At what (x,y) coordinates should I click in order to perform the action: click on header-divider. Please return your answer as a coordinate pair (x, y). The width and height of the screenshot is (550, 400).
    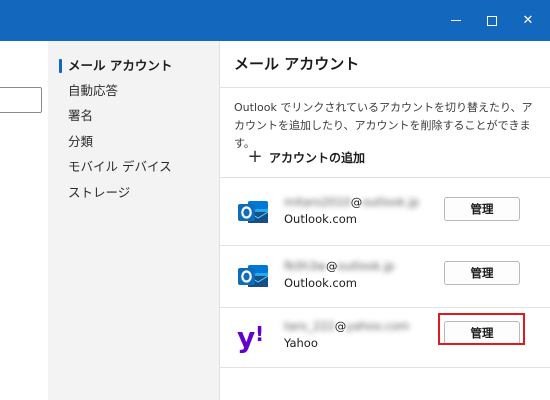
    Looking at the image, I should click on (385, 87).